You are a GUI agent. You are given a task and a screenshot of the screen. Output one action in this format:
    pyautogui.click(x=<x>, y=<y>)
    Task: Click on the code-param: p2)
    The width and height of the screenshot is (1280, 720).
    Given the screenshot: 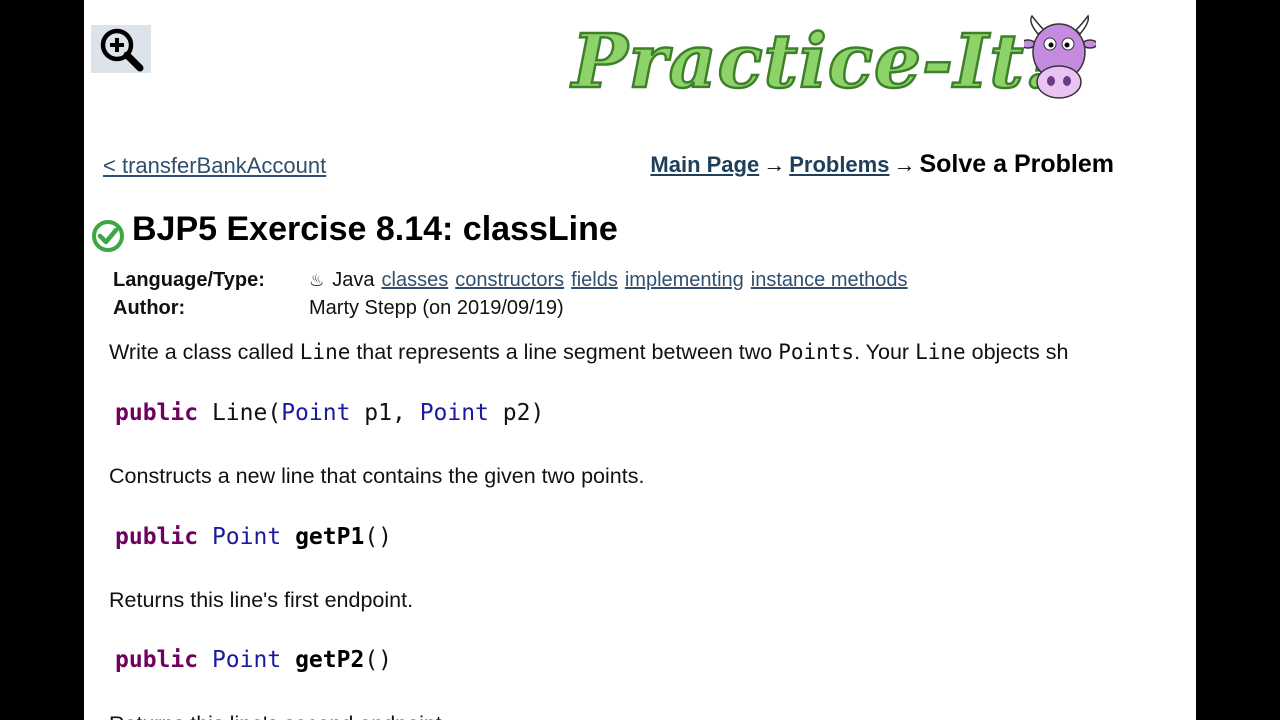 What is the action you would take?
    pyautogui.click(x=516, y=413)
    